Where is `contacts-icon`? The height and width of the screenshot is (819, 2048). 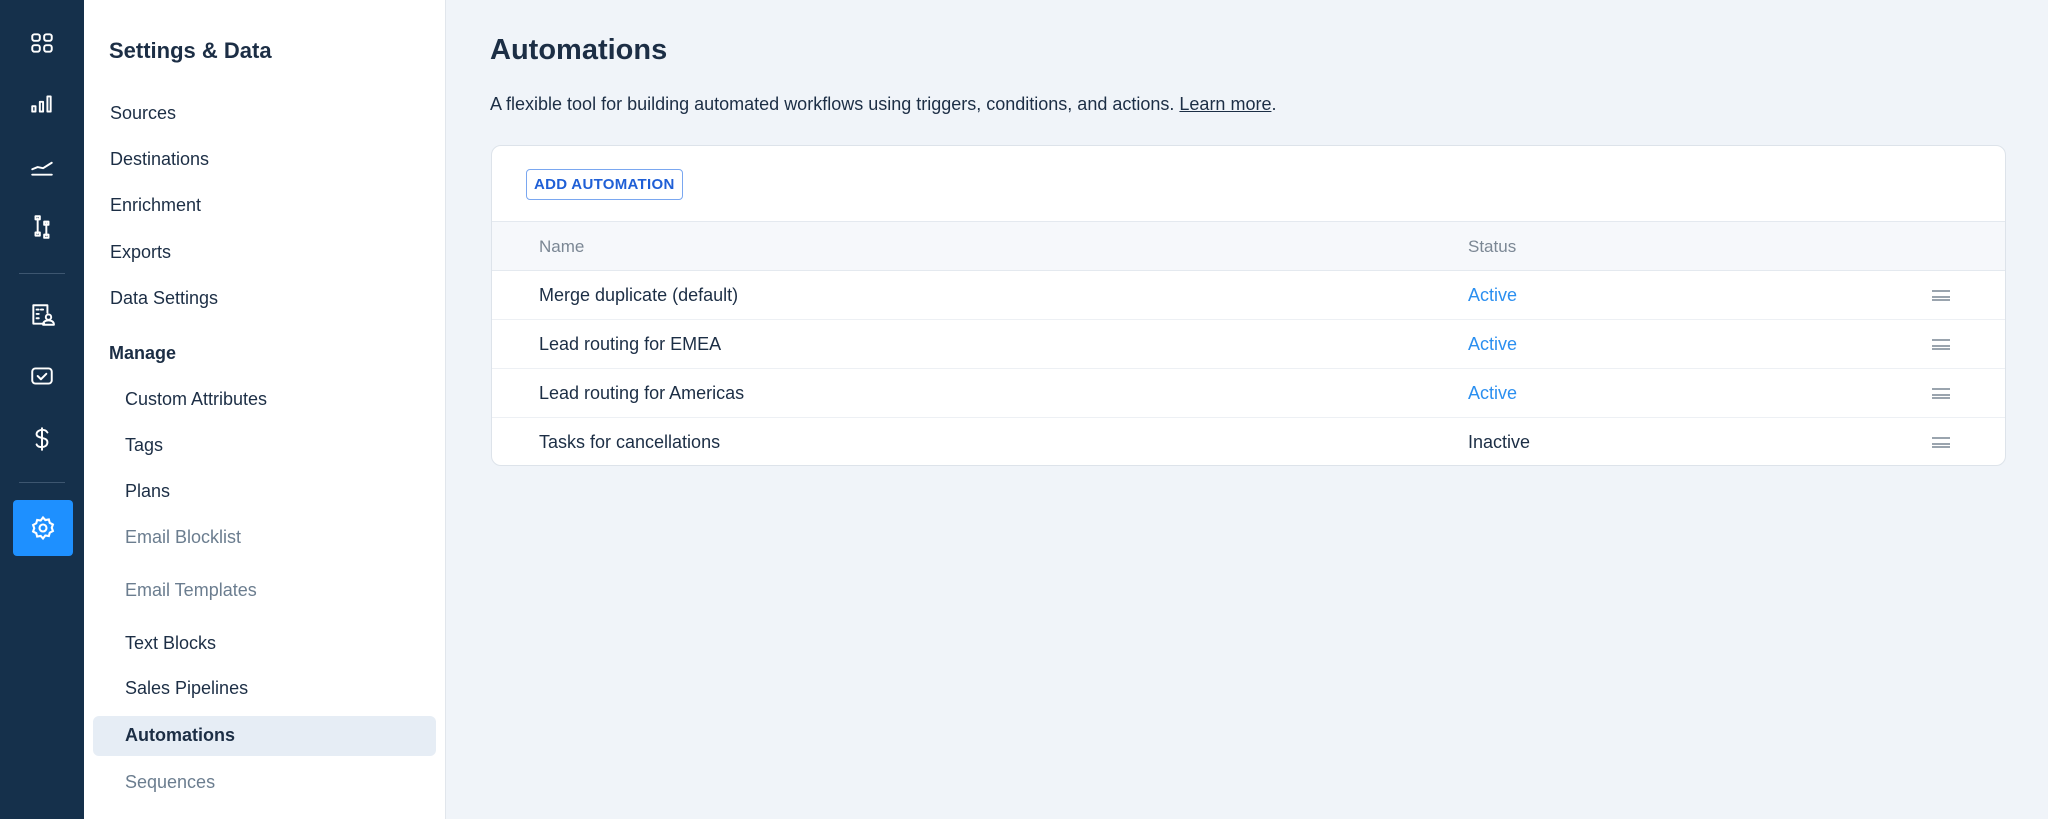 contacts-icon is located at coordinates (42, 315).